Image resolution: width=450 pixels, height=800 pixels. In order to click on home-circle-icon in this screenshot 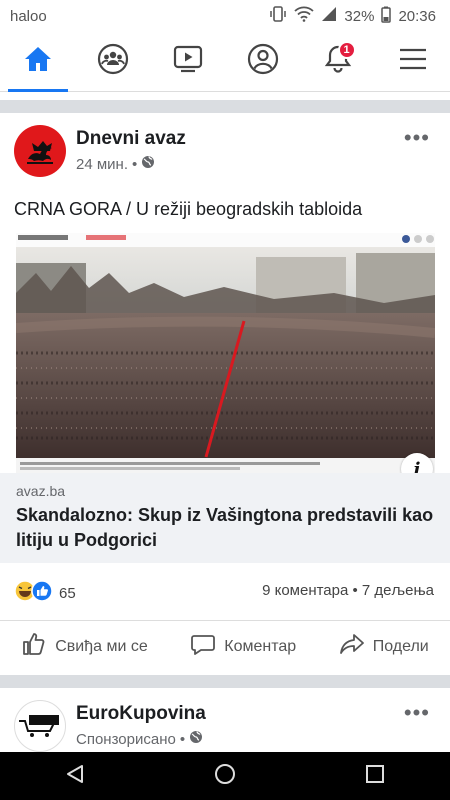, I will do `click(225, 773)`.